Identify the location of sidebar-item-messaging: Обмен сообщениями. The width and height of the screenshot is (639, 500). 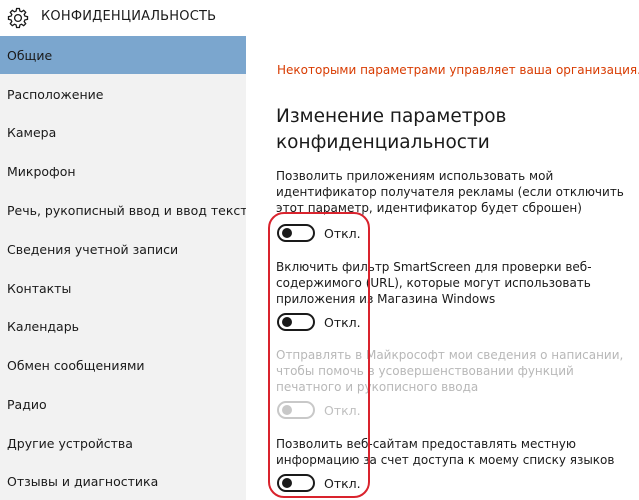
(123, 365).